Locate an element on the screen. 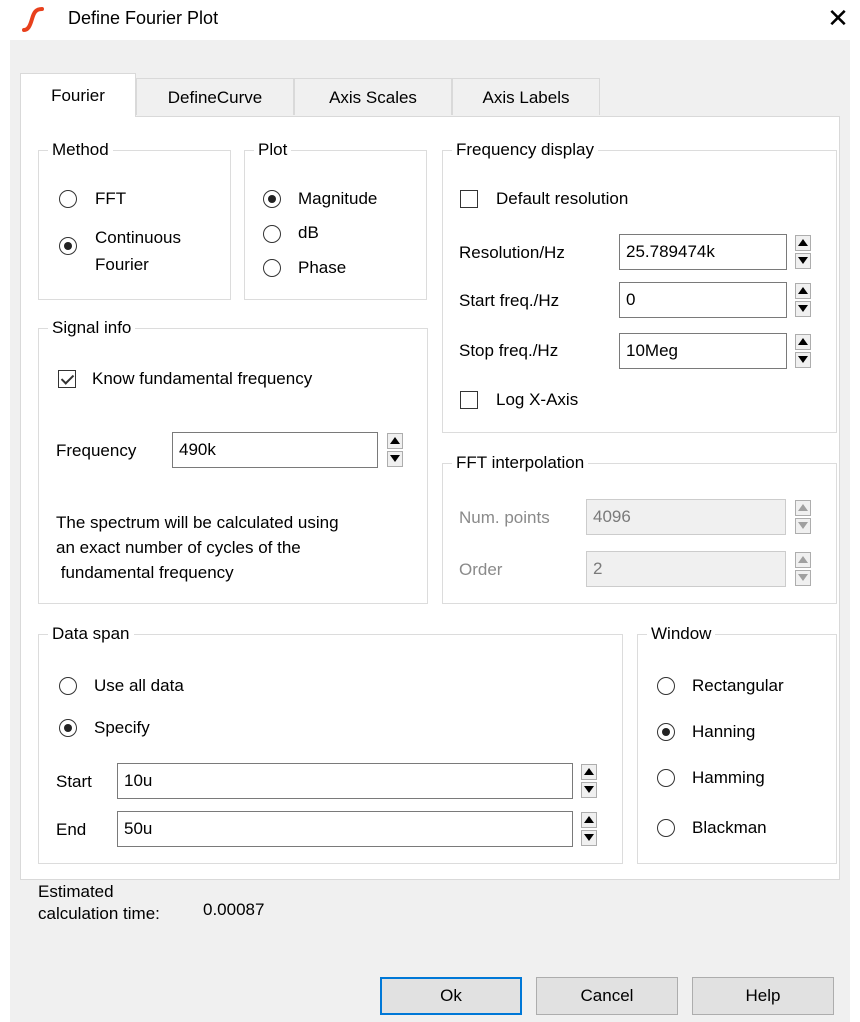 The image size is (860, 1022). start-time-spinner is located at coordinates (589, 781).